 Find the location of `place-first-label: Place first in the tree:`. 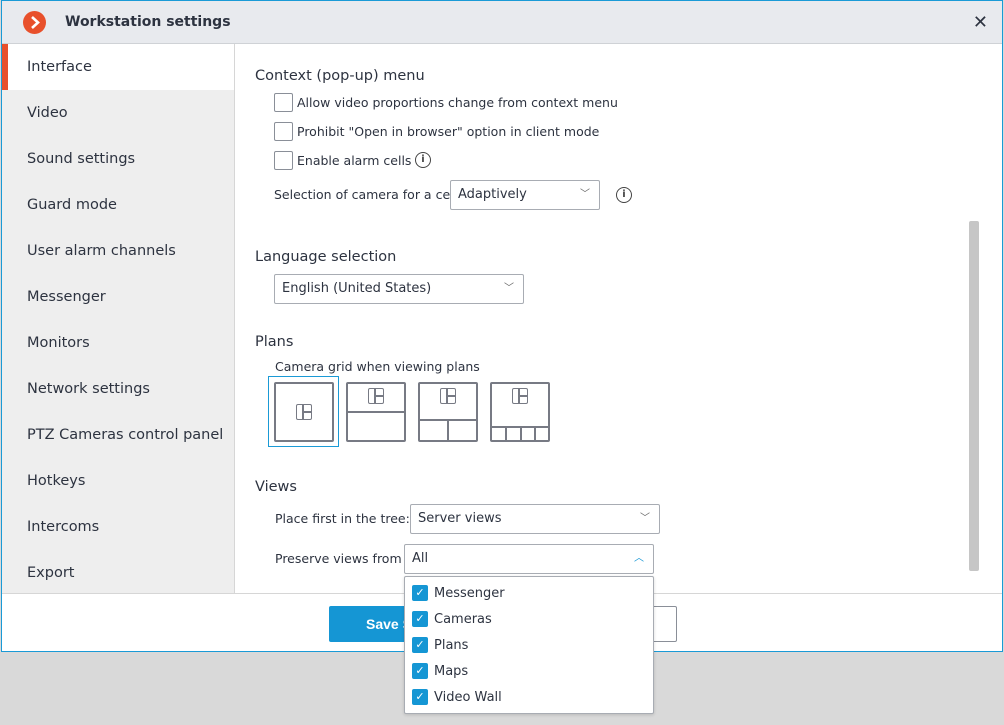

place-first-label: Place first in the tree: is located at coordinates (342, 518).